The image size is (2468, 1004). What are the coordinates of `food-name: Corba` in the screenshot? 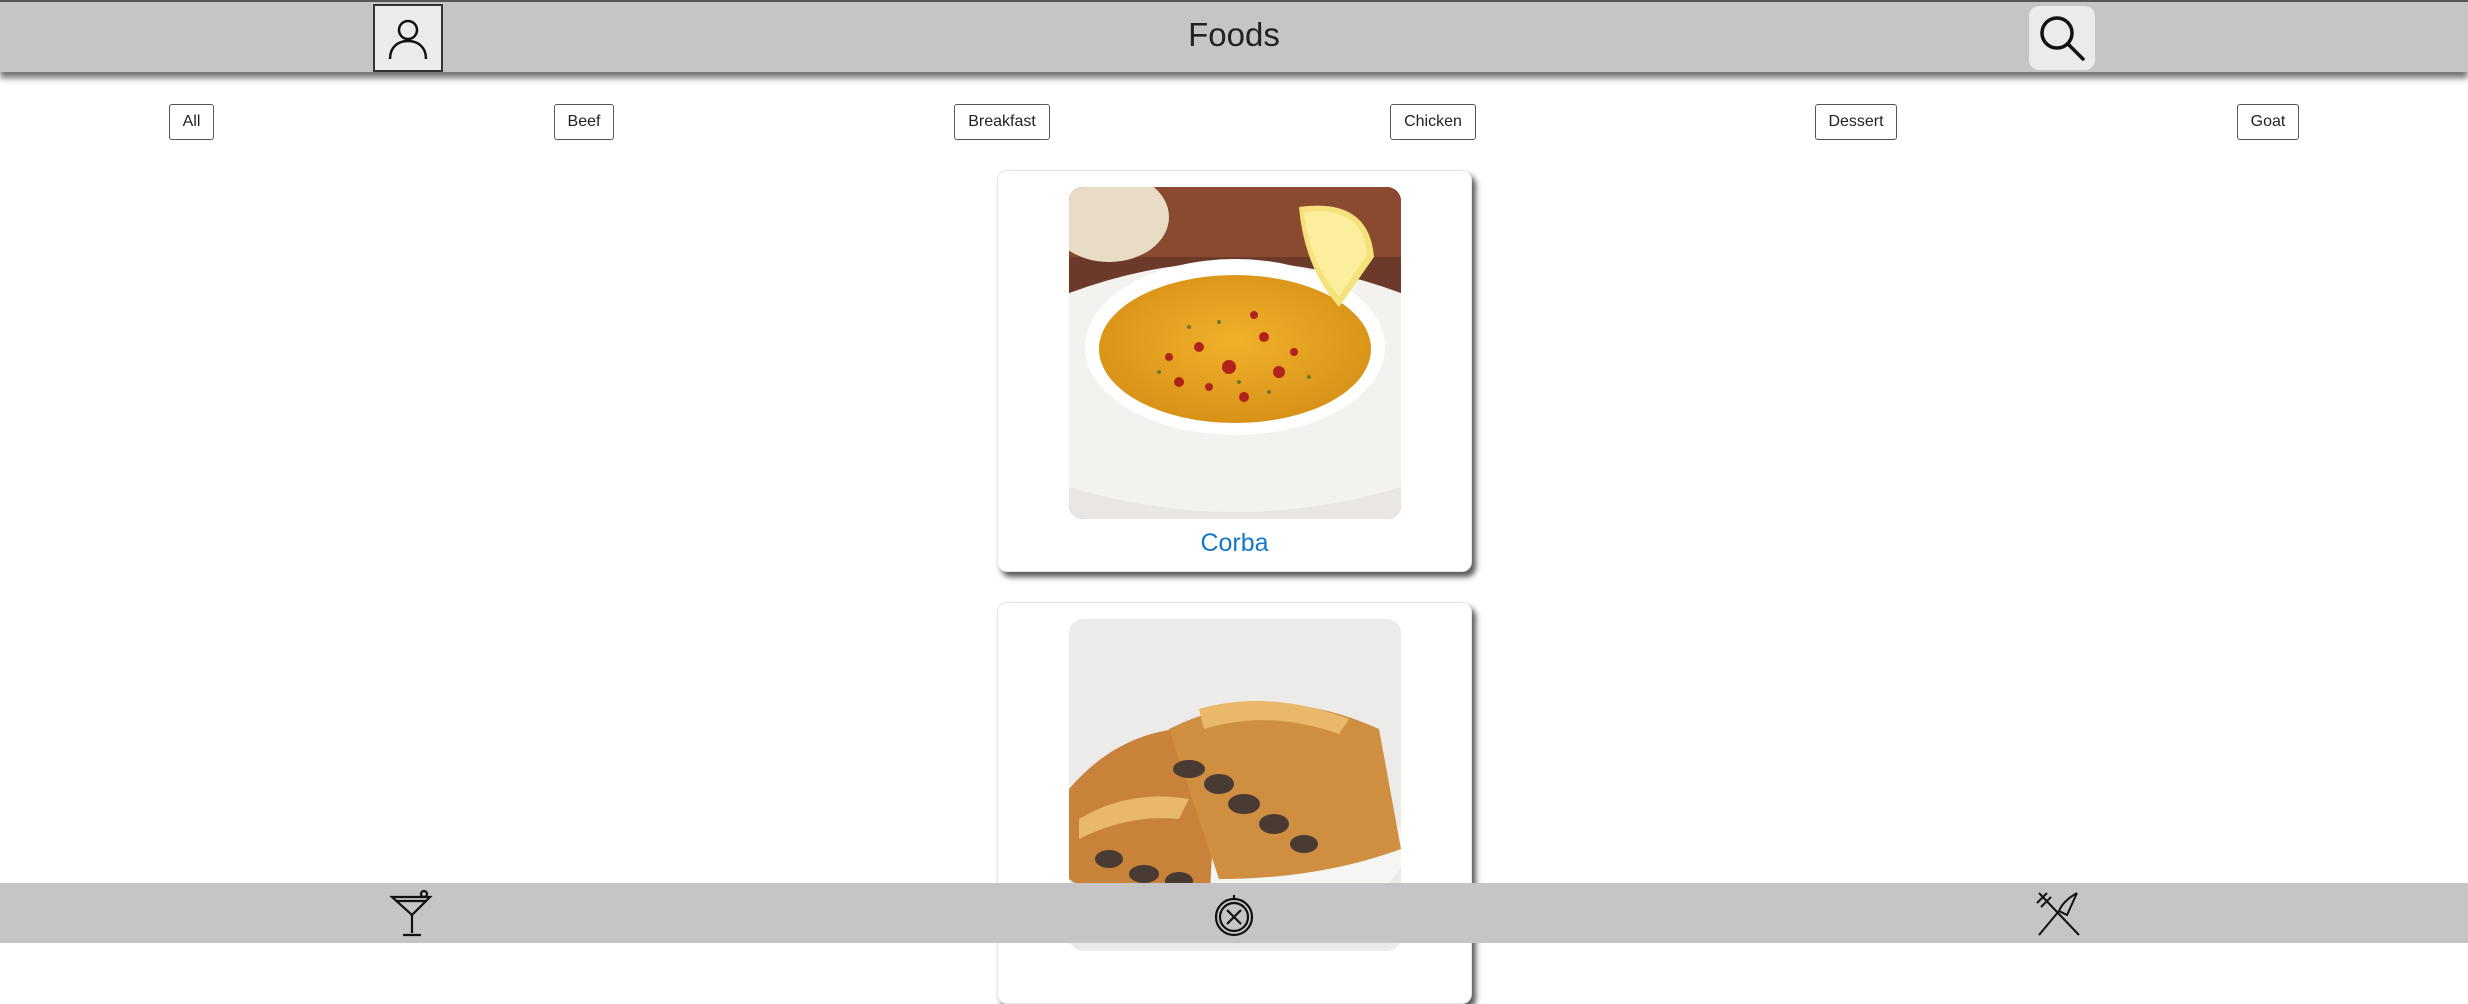 It's located at (1234, 543).